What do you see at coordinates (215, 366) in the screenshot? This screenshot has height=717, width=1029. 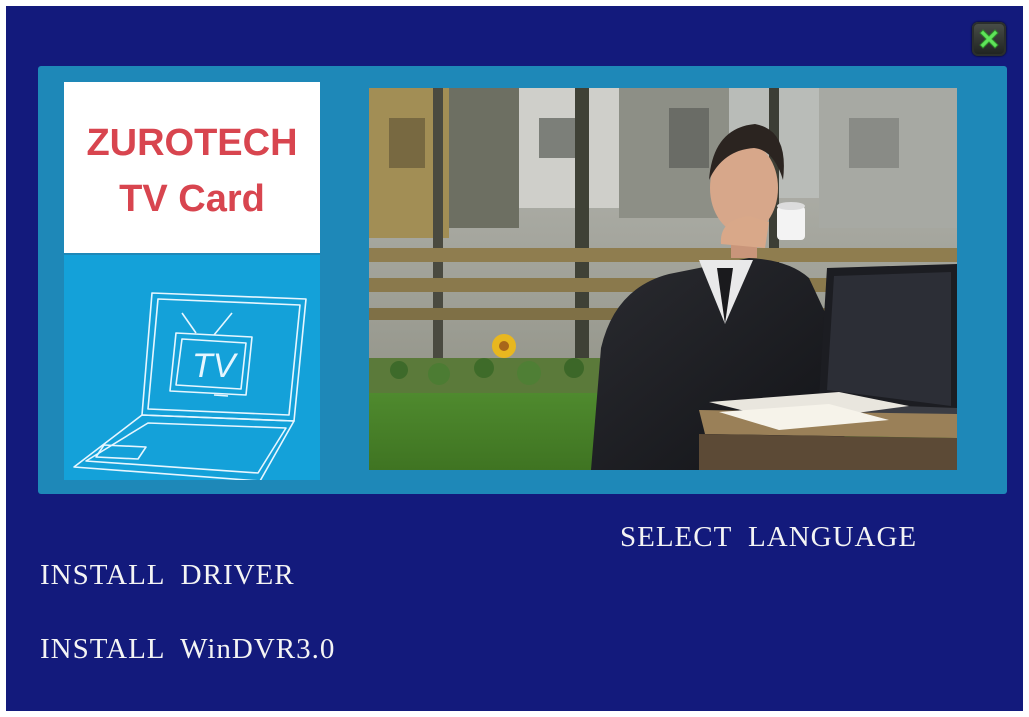 I see `laptop-screen-label: TV` at bounding box center [215, 366].